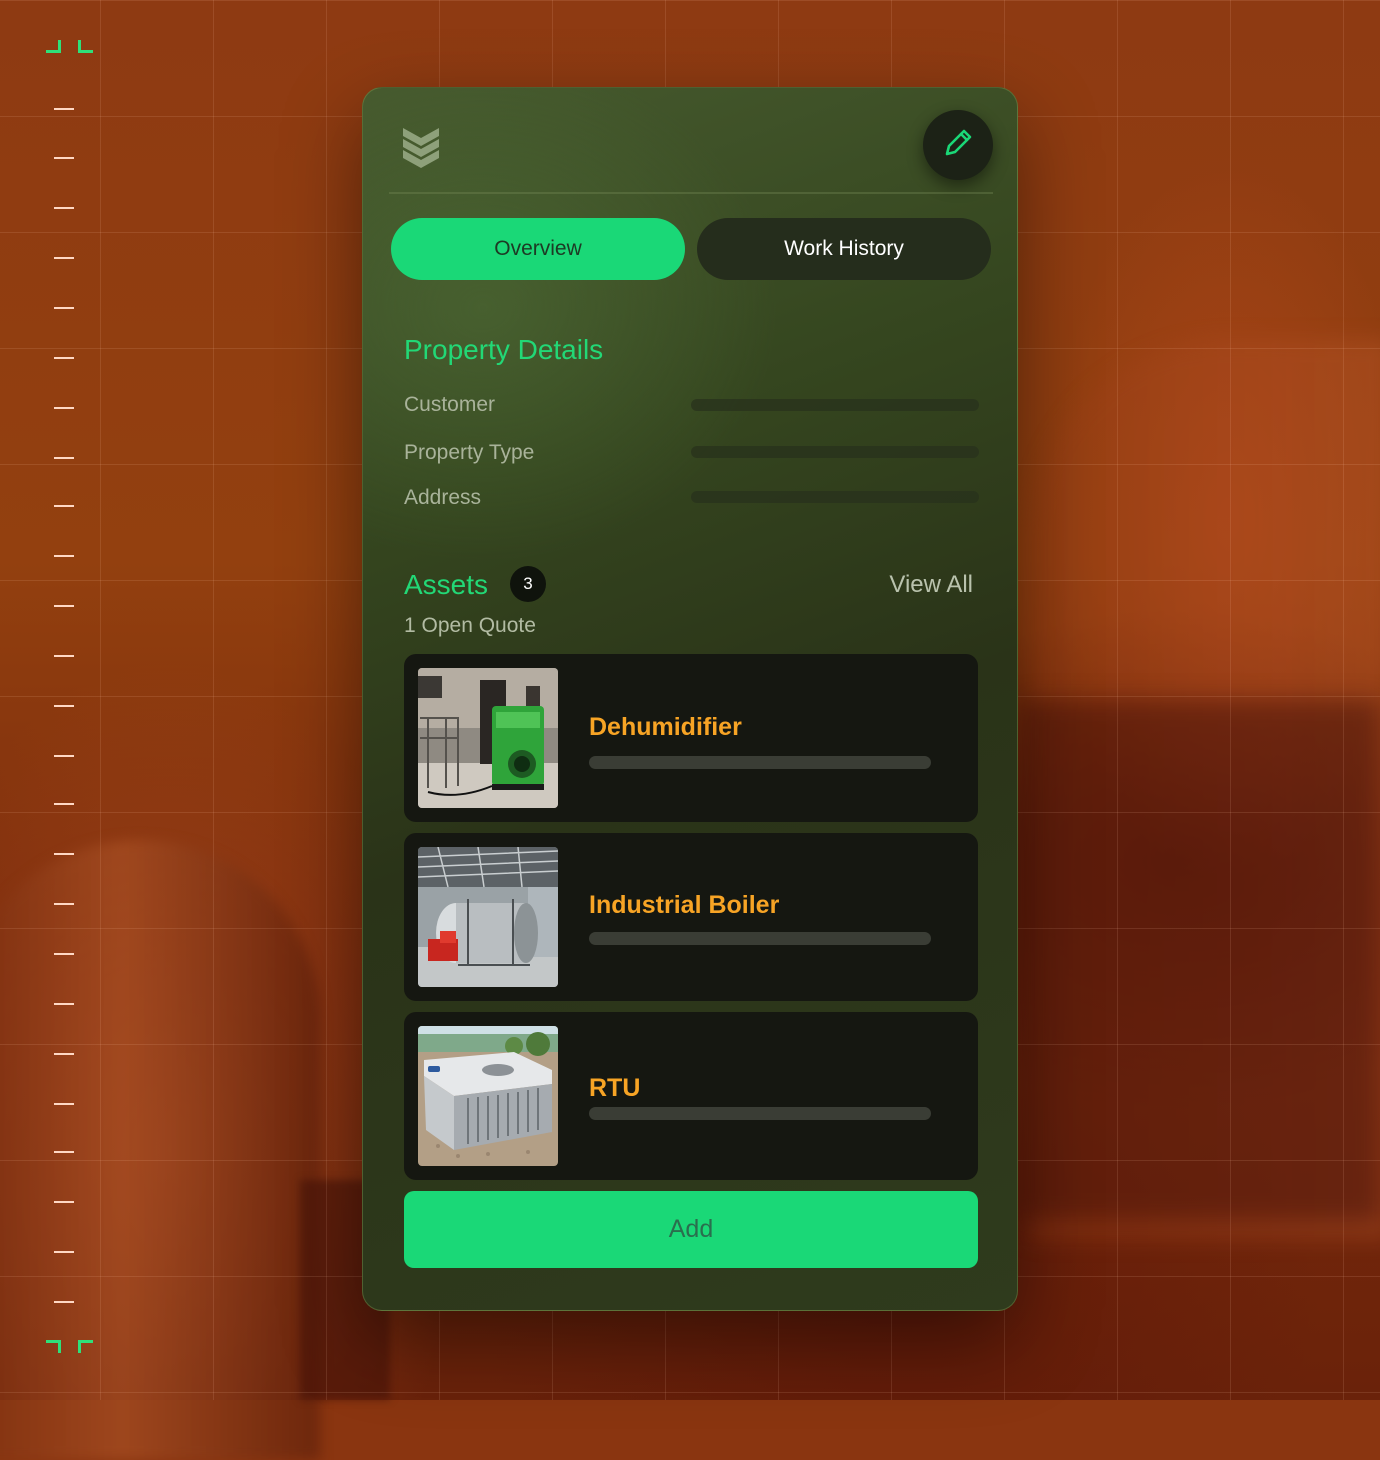  I want to click on asset-name: Industrial Boiler, so click(684, 905).